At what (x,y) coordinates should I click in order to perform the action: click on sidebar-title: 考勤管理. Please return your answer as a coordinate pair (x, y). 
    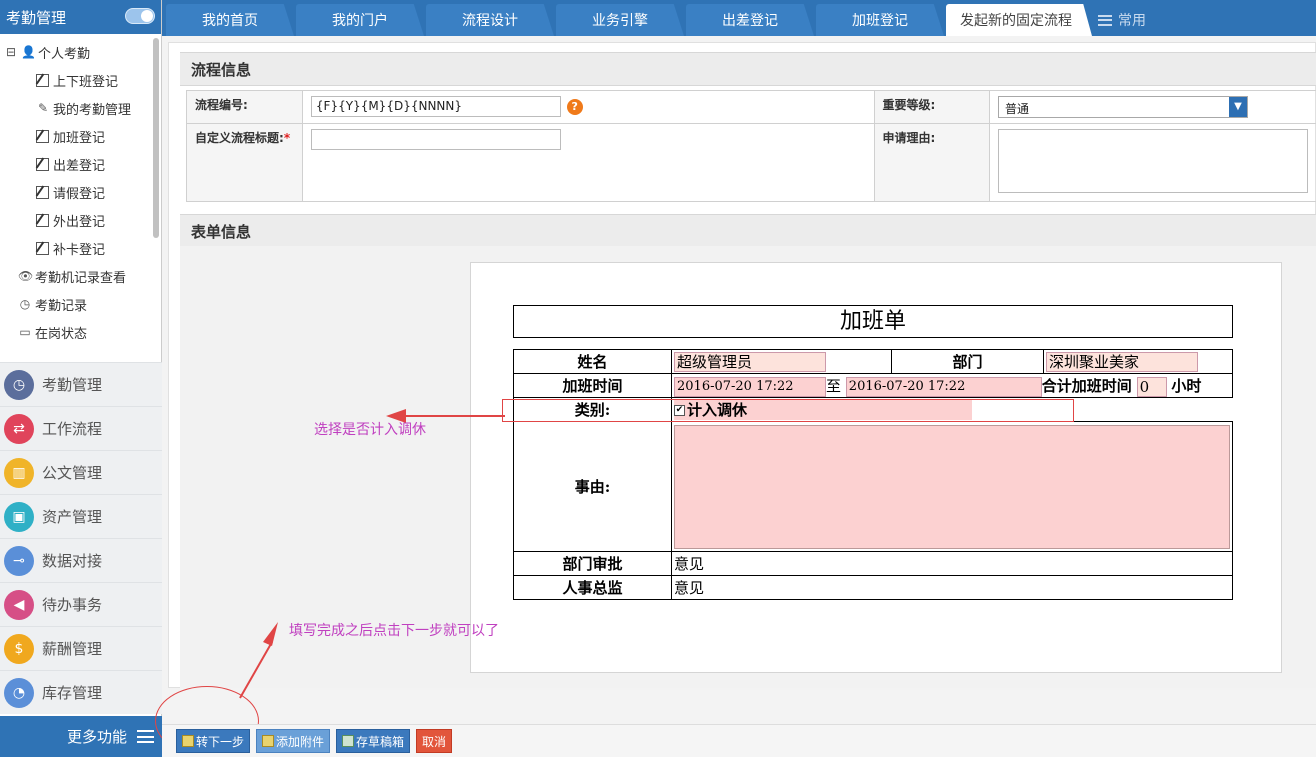
    Looking at the image, I should click on (36, 17).